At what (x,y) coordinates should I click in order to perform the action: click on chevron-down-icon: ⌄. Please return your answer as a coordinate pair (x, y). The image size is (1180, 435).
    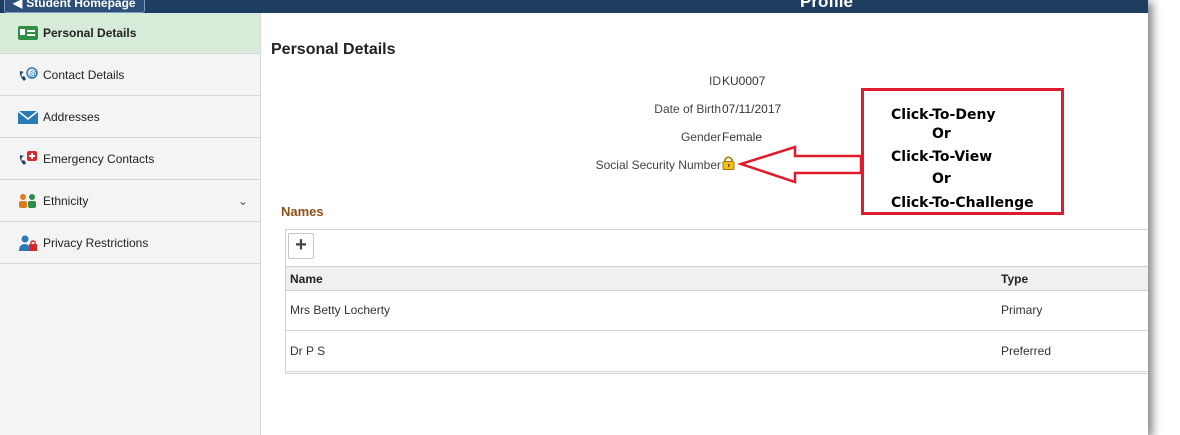
    Looking at the image, I should click on (242, 201).